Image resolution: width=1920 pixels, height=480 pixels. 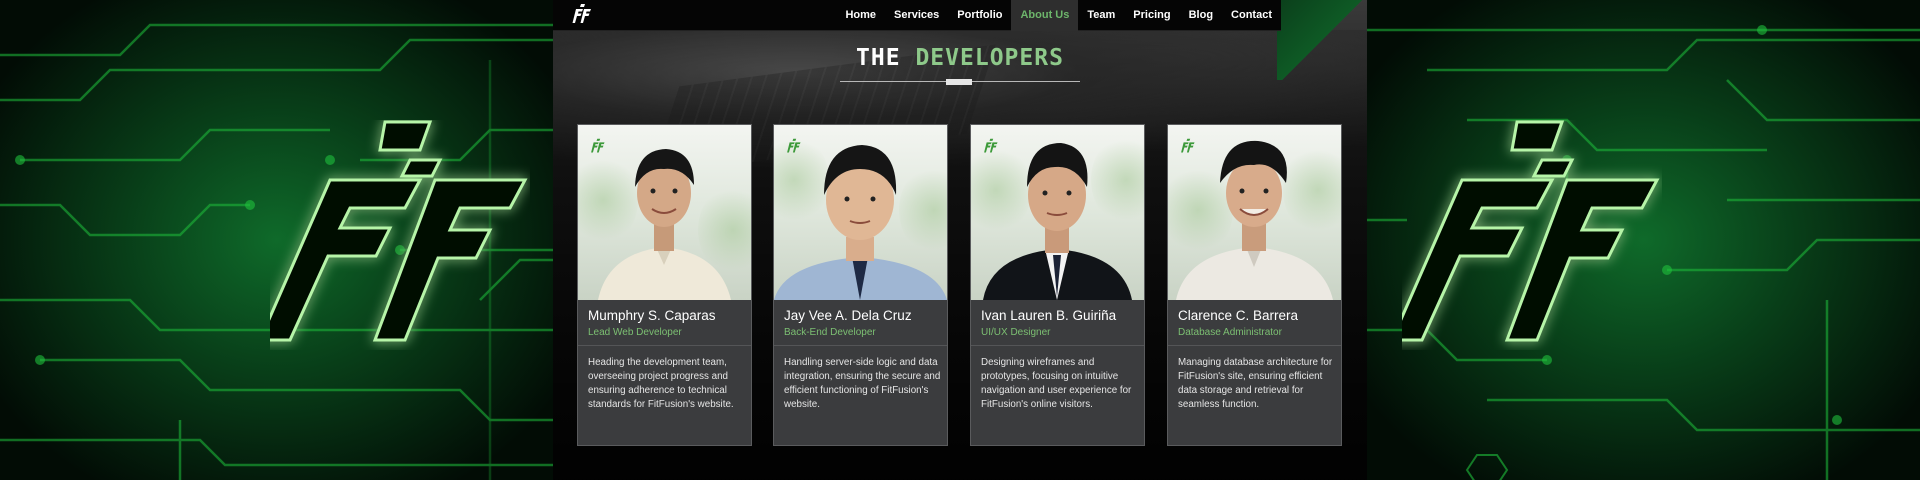 I want to click on nav-team-link: Team, so click(x=1101, y=15).